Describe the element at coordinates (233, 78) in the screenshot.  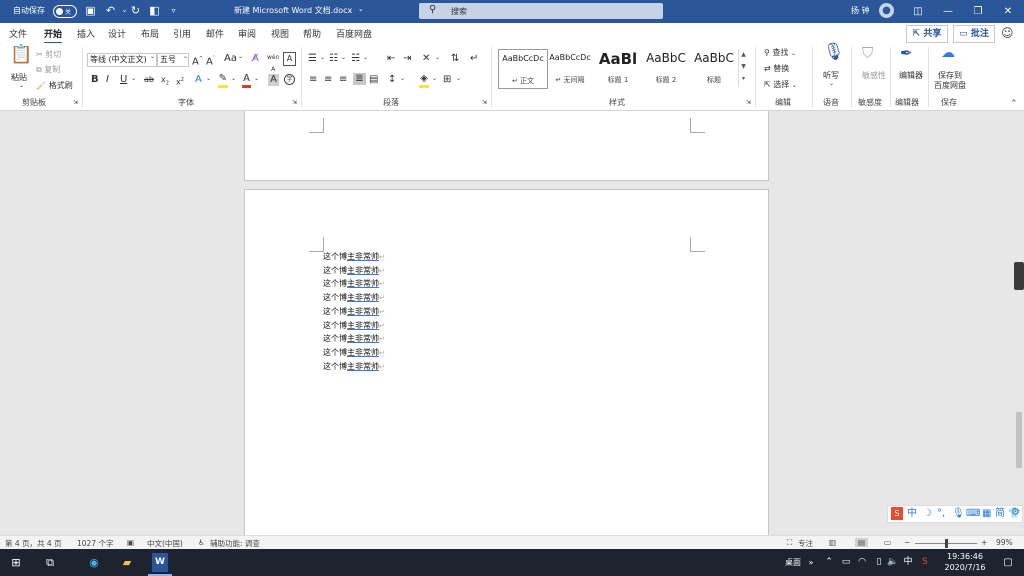
I see `highlight-chevron-icon: ⌄` at that location.